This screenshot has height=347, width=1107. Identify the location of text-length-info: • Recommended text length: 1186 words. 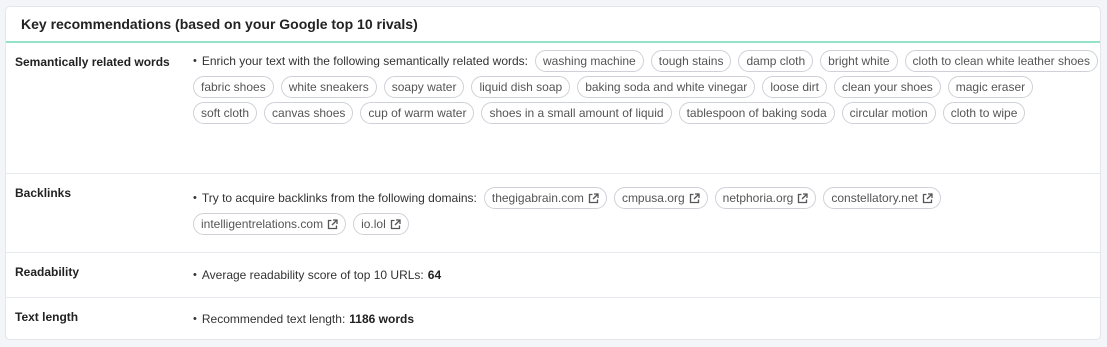
(303, 319).